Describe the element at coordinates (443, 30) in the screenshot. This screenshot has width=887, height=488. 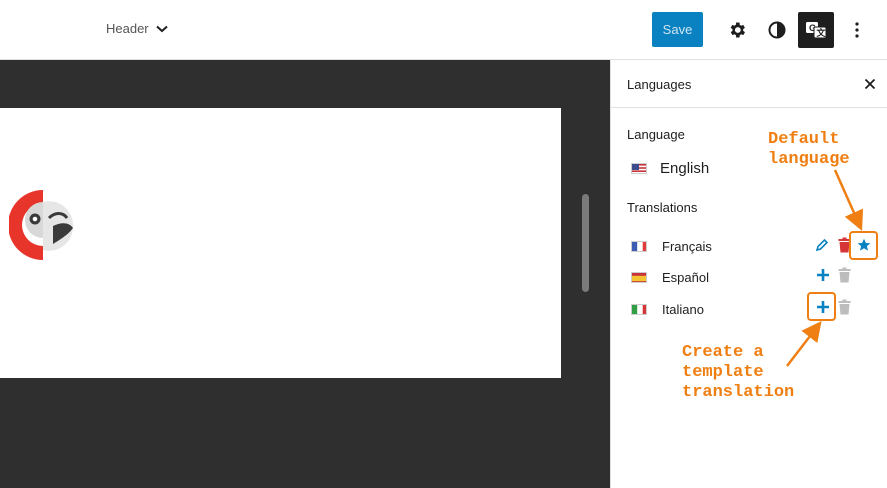
I see `editor-toolbar: Header Save G 文` at that location.